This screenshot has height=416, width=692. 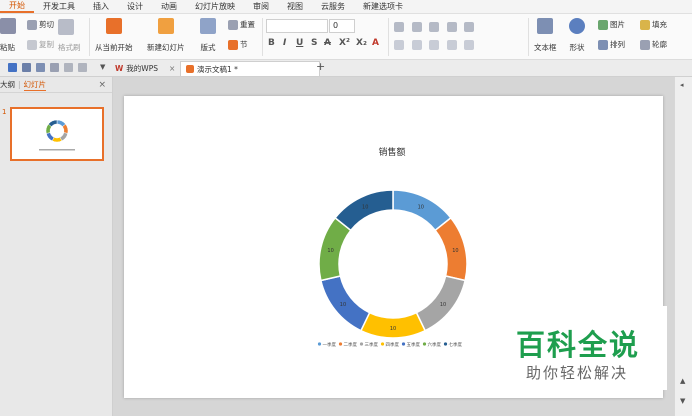 I want to click on picture-button: 图片, so click(x=611, y=24).